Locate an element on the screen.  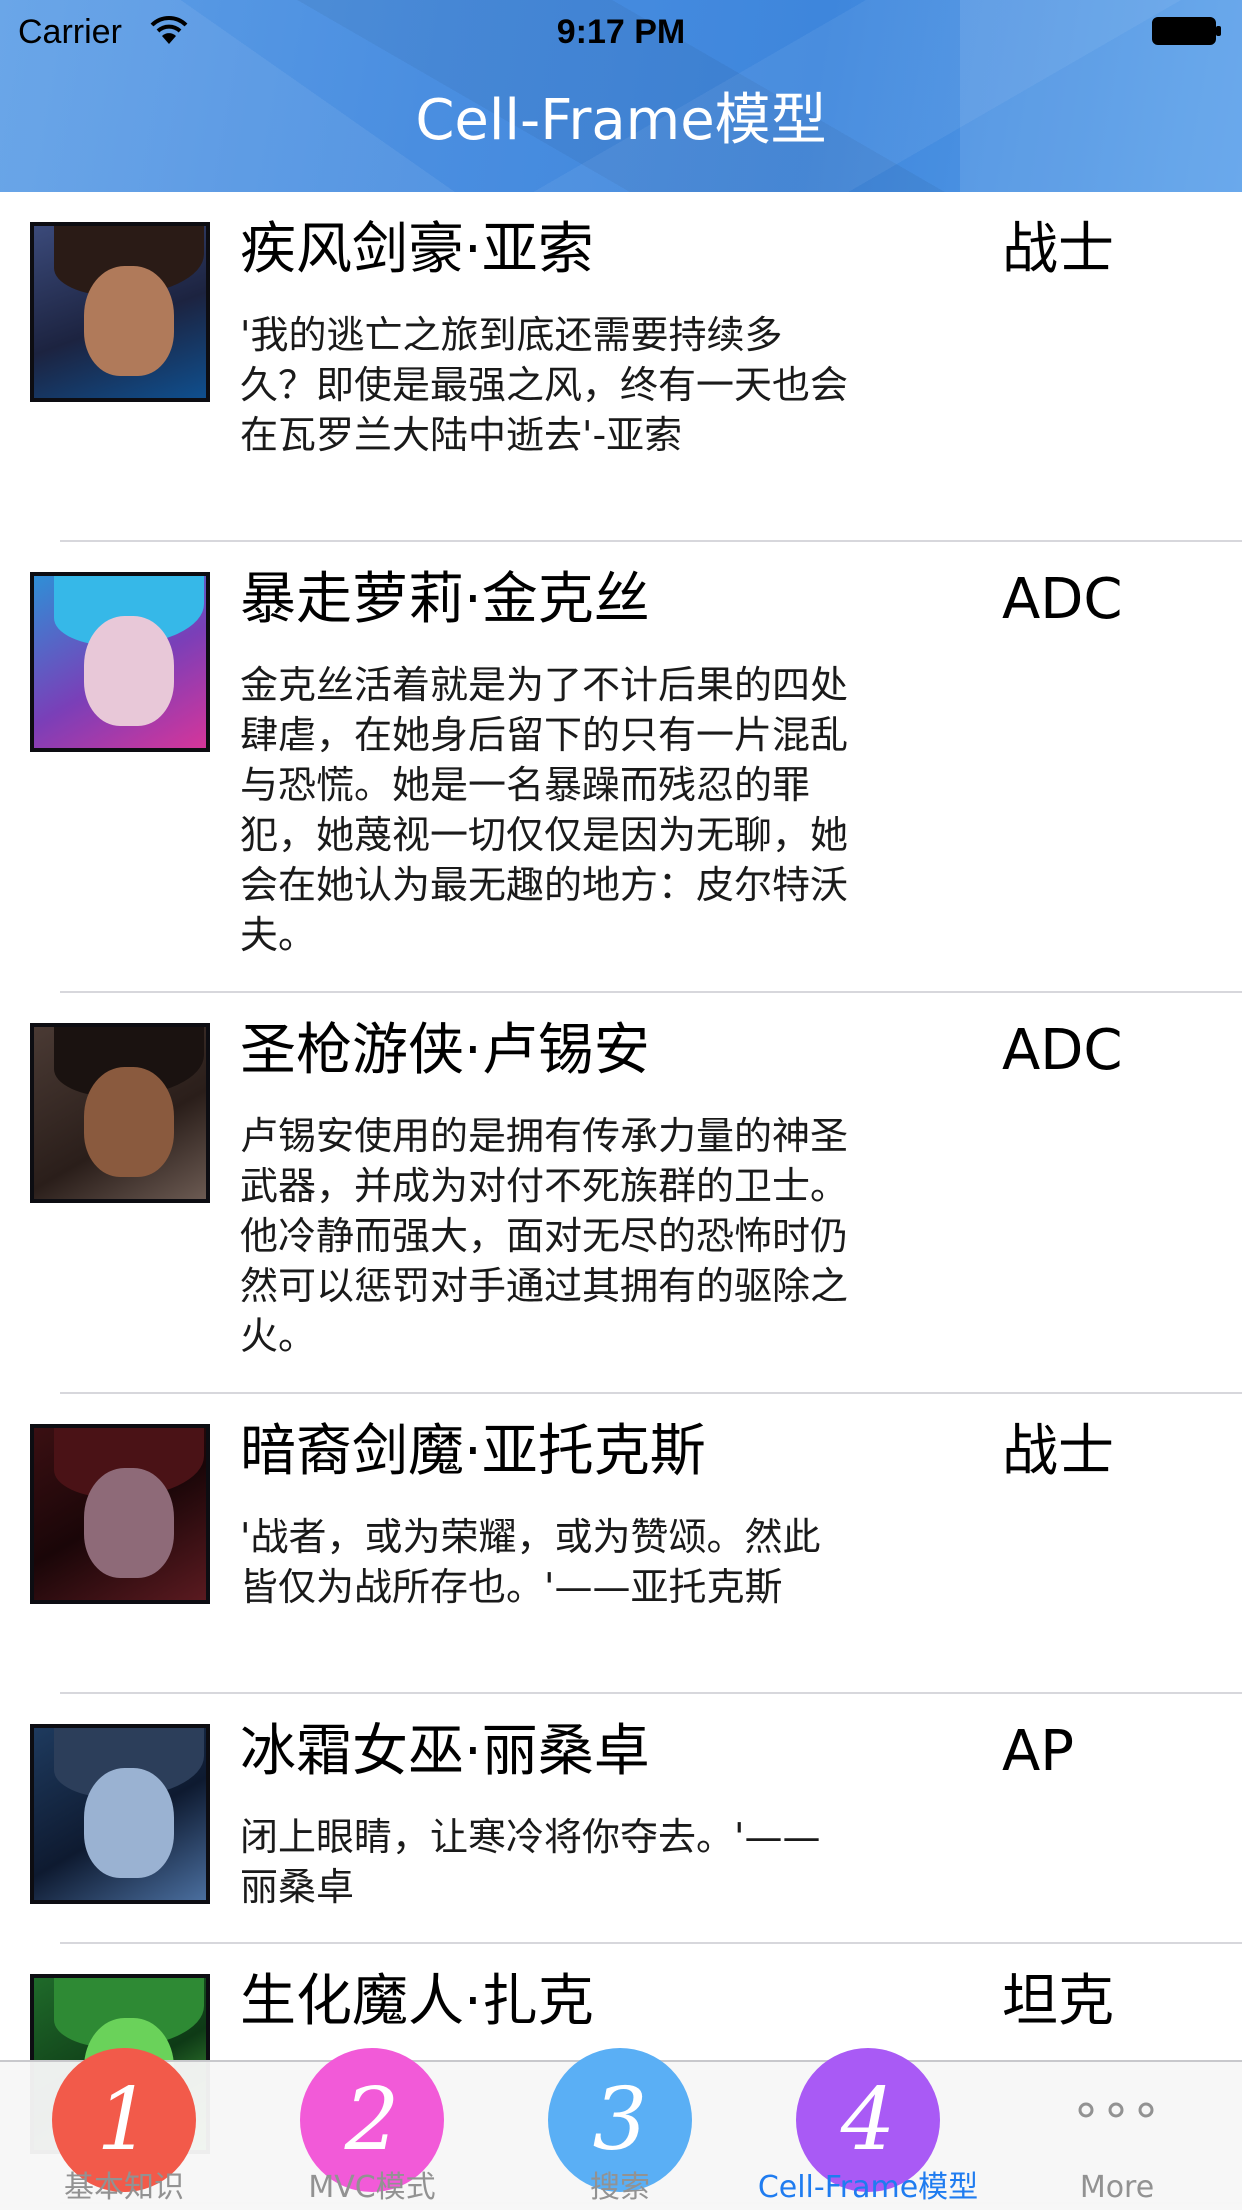
battery-icon is located at coordinates (1186, 31).